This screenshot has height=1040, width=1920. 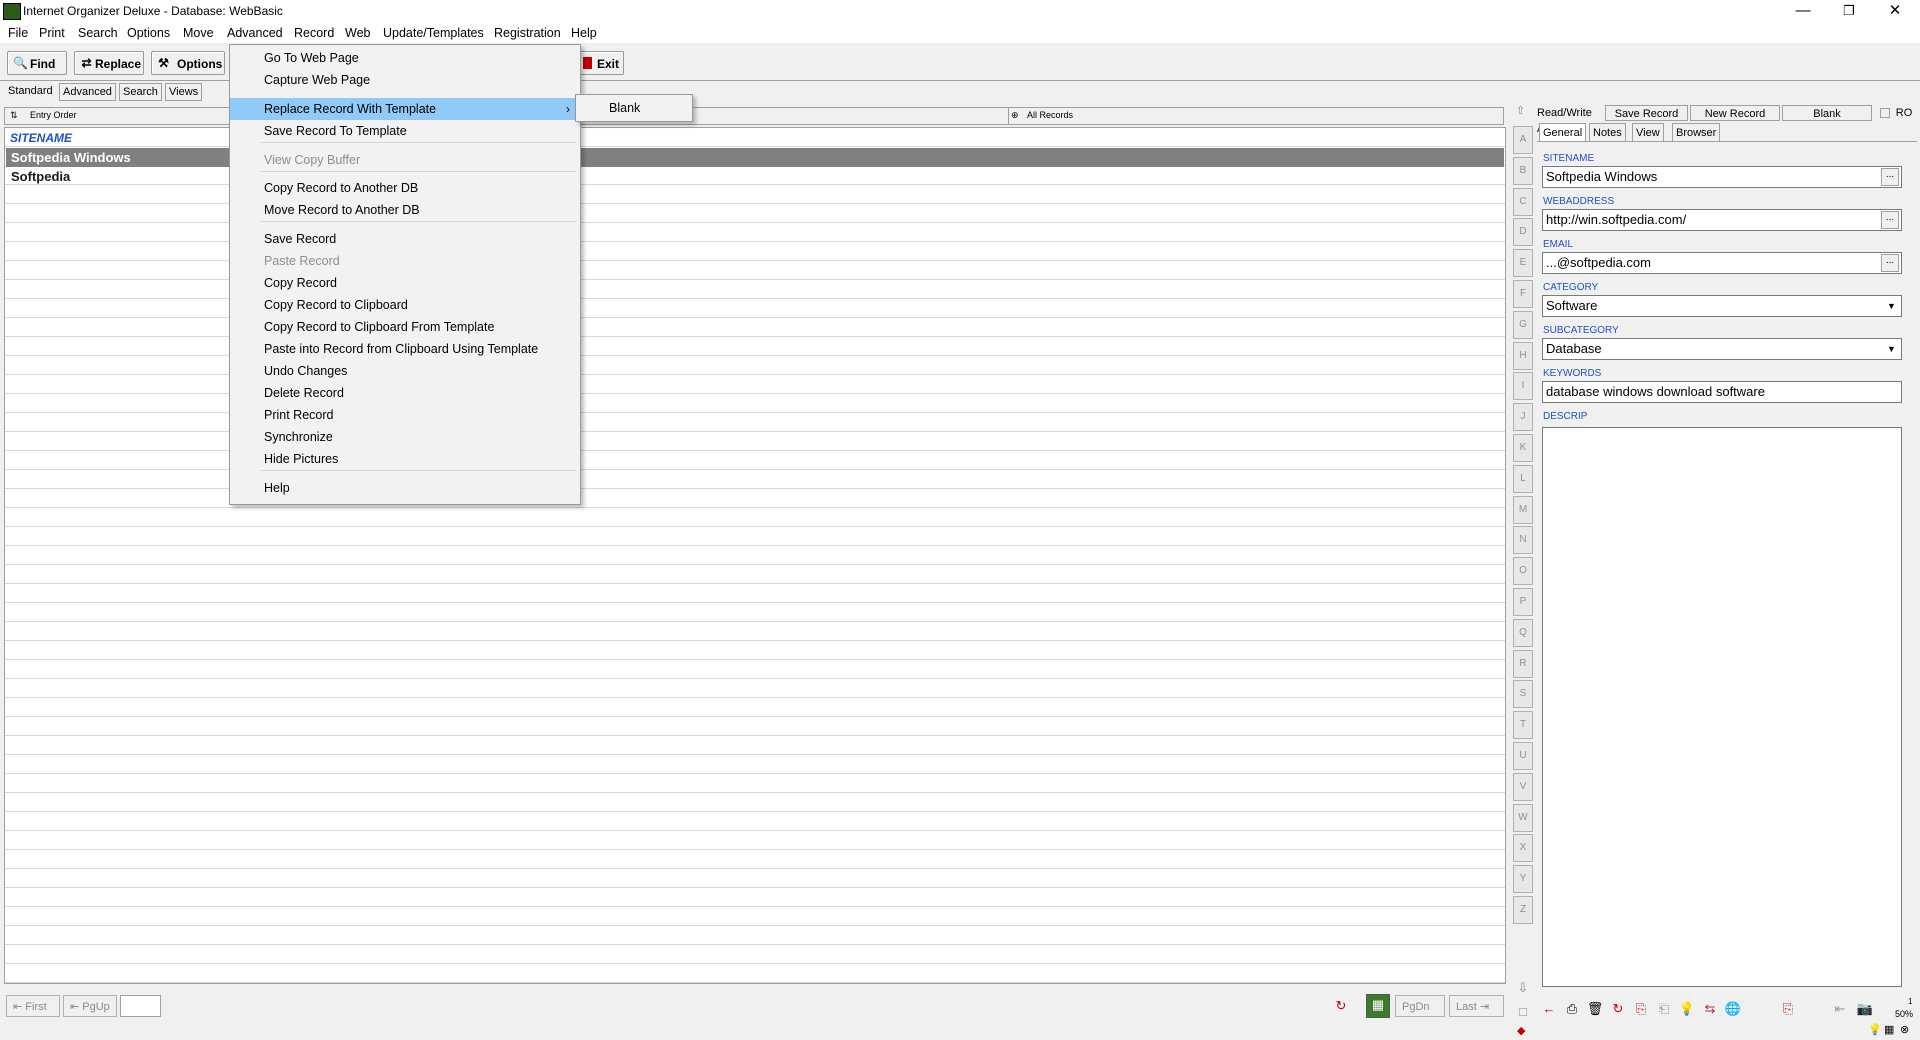 I want to click on alpha-button-h: H, so click(x=1523, y=355).